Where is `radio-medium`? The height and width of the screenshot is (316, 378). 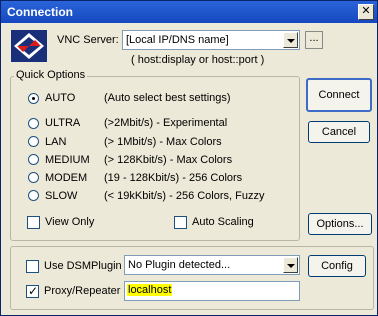 radio-medium is located at coordinates (33, 159).